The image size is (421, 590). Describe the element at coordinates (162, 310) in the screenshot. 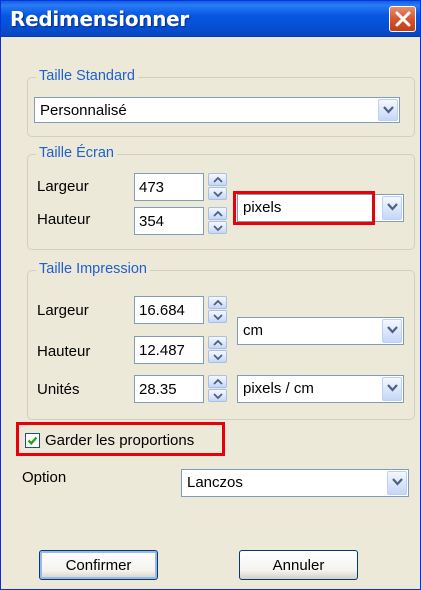

I see `print-width-value: 16.684` at that location.